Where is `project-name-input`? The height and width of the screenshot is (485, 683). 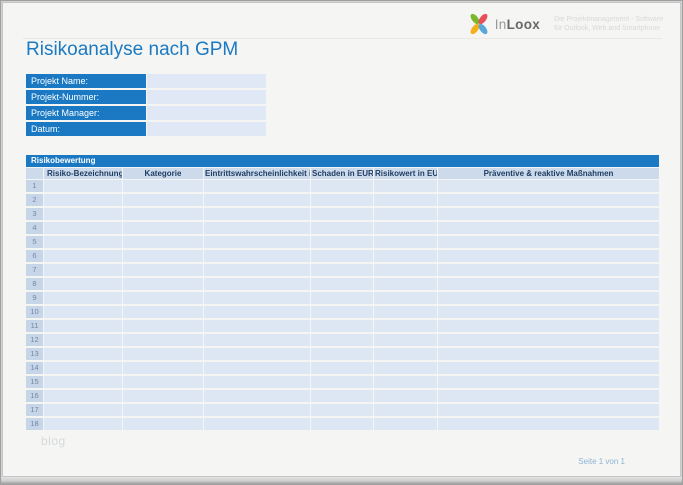
project-name-input is located at coordinates (206, 81).